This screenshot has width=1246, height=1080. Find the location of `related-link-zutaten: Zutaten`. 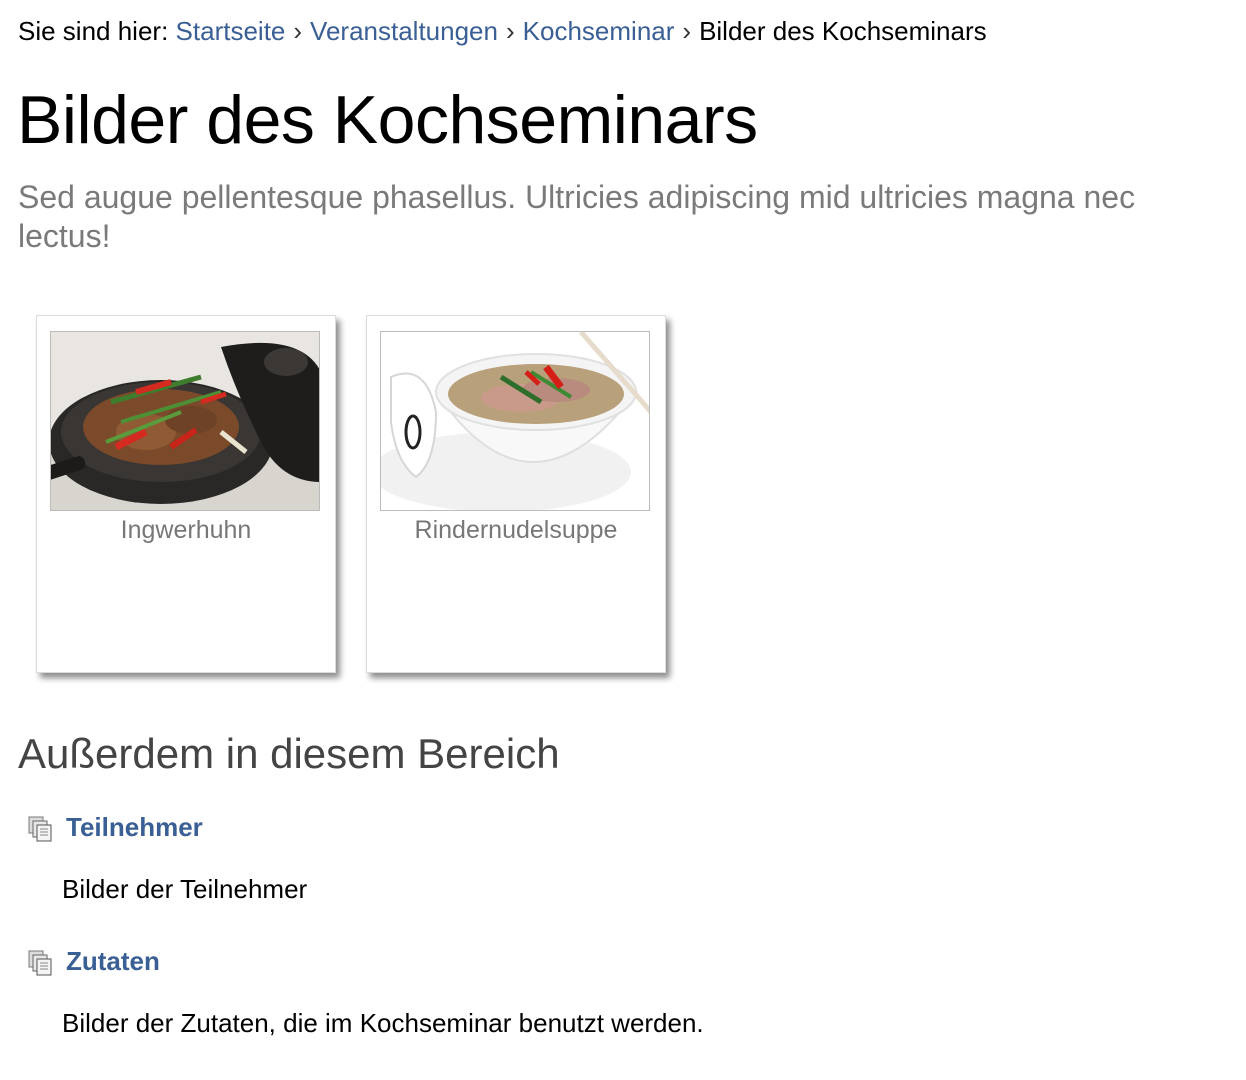

related-link-zutaten: Zutaten is located at coordinates (113, 961).